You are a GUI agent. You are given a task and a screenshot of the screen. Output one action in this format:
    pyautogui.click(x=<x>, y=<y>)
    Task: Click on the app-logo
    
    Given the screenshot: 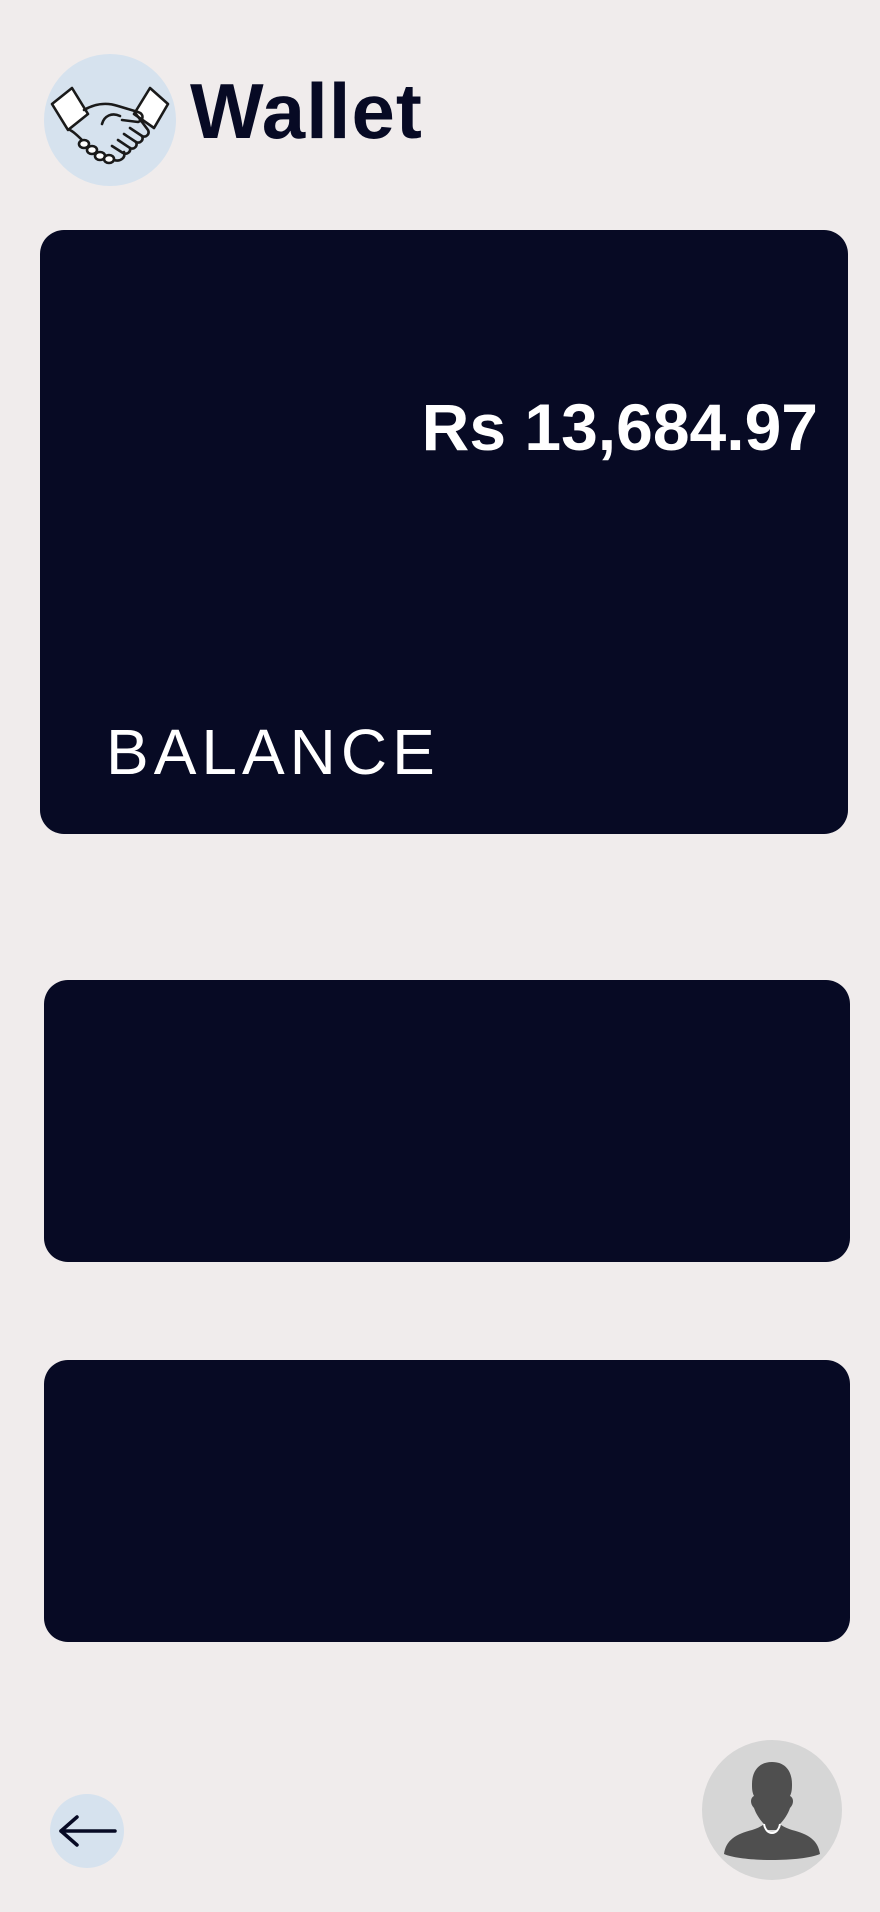 What is the action you would take?
    pyautogui.click(x=110, y=120)
    